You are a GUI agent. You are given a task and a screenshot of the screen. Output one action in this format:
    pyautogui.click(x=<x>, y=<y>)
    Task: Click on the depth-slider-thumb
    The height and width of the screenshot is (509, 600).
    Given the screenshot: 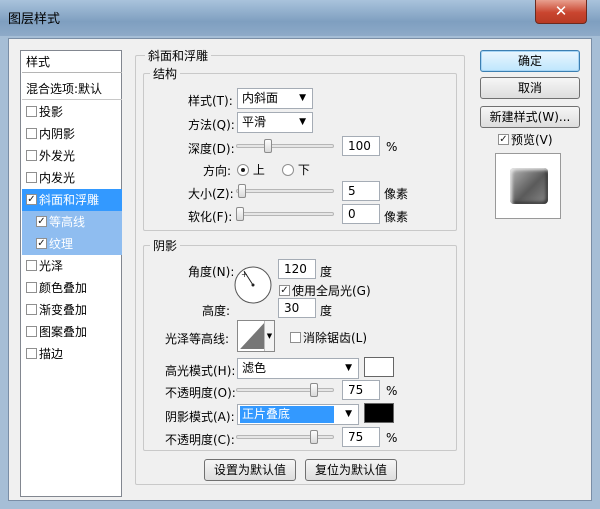 What is the action you would take?
    pyautogui.click(x=268, y=146)
    